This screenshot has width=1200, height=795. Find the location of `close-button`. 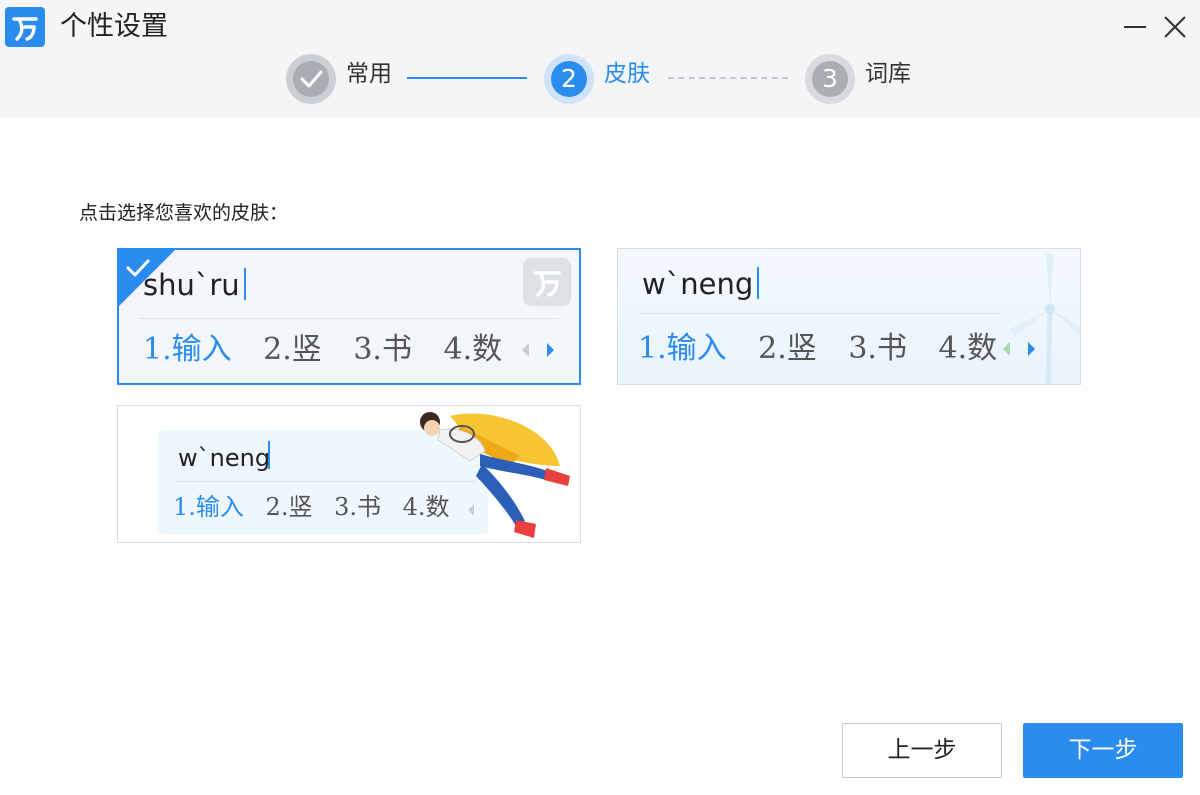

close-button is located at coordinates (1175, 27).